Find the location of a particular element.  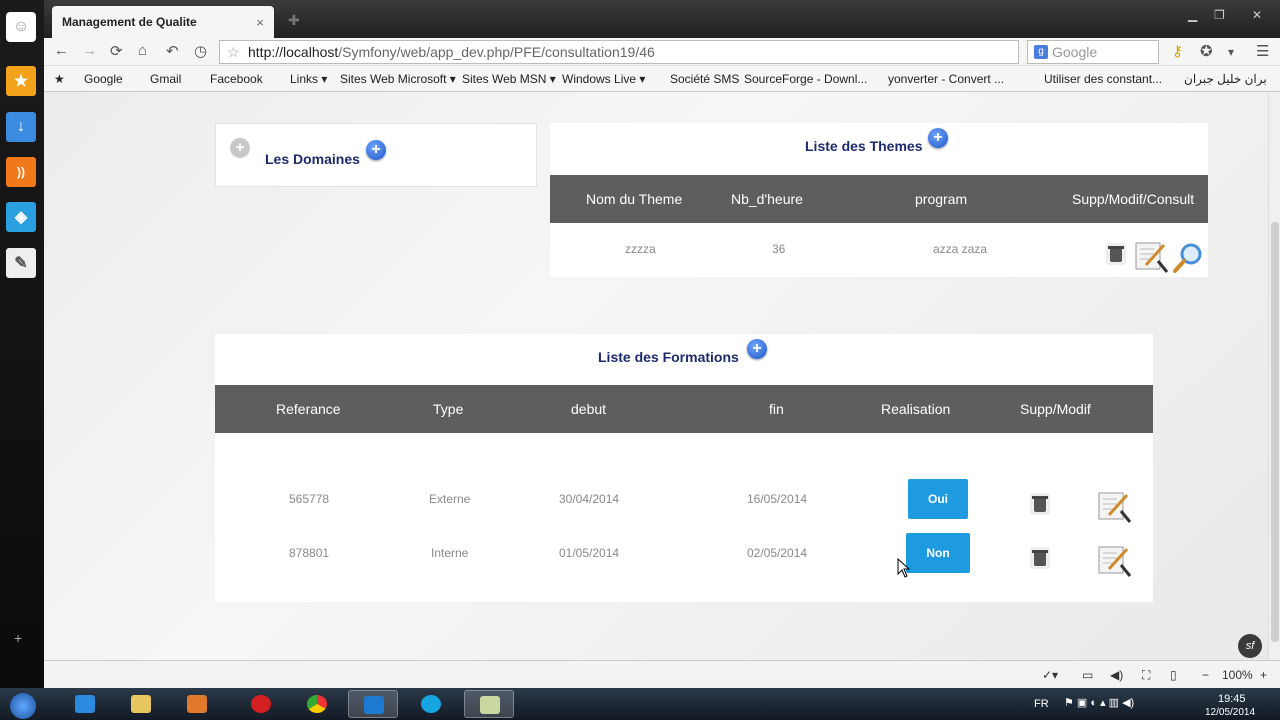

chat-icon: ◈ is located at coordinates (21, 217).